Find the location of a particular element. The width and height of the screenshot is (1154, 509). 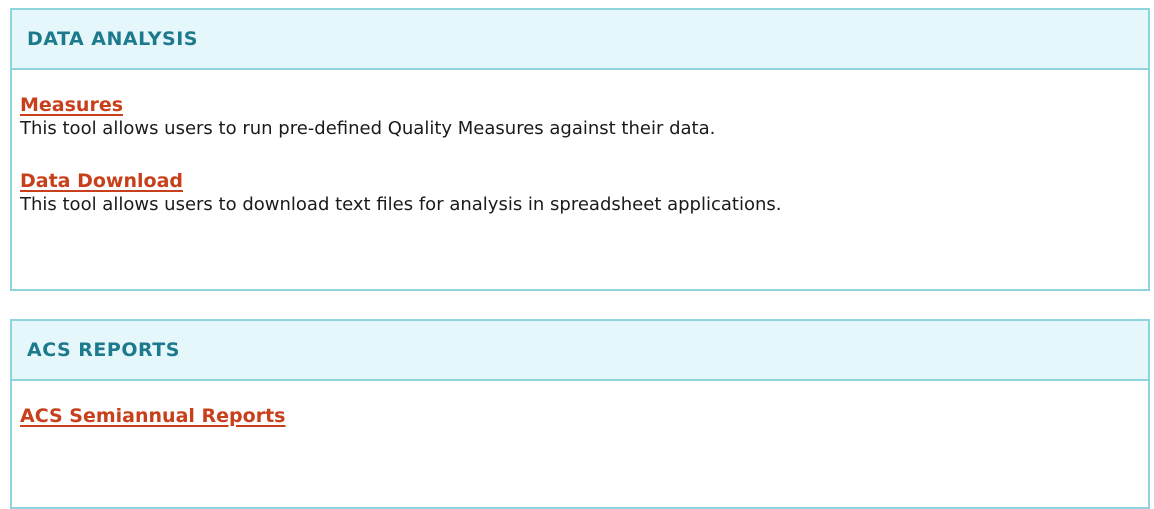

acs-reports-body: ACS Semiannual Reports is located at coordinates (580, 404).